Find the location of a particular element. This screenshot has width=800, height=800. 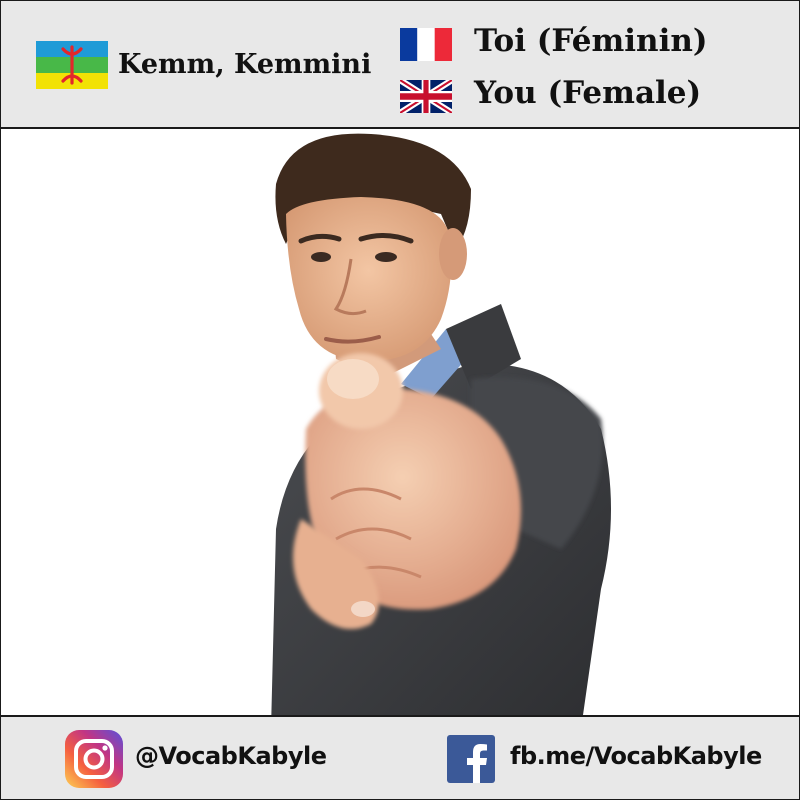

instagram-icon is located at coordinates (94, 759).